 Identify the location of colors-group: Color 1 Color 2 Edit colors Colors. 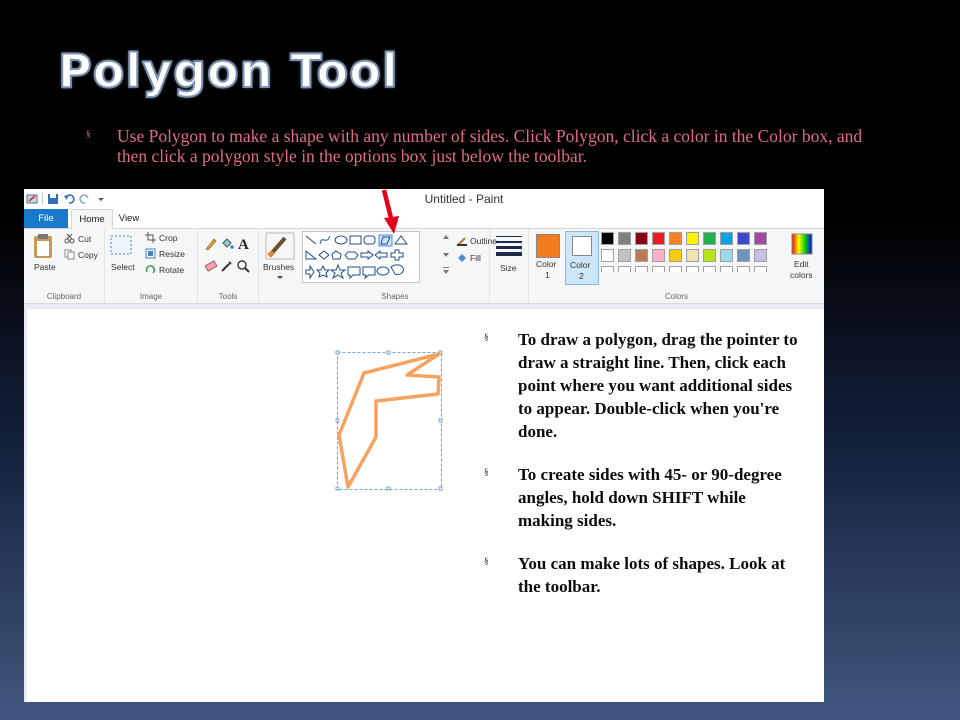
(676, 266).